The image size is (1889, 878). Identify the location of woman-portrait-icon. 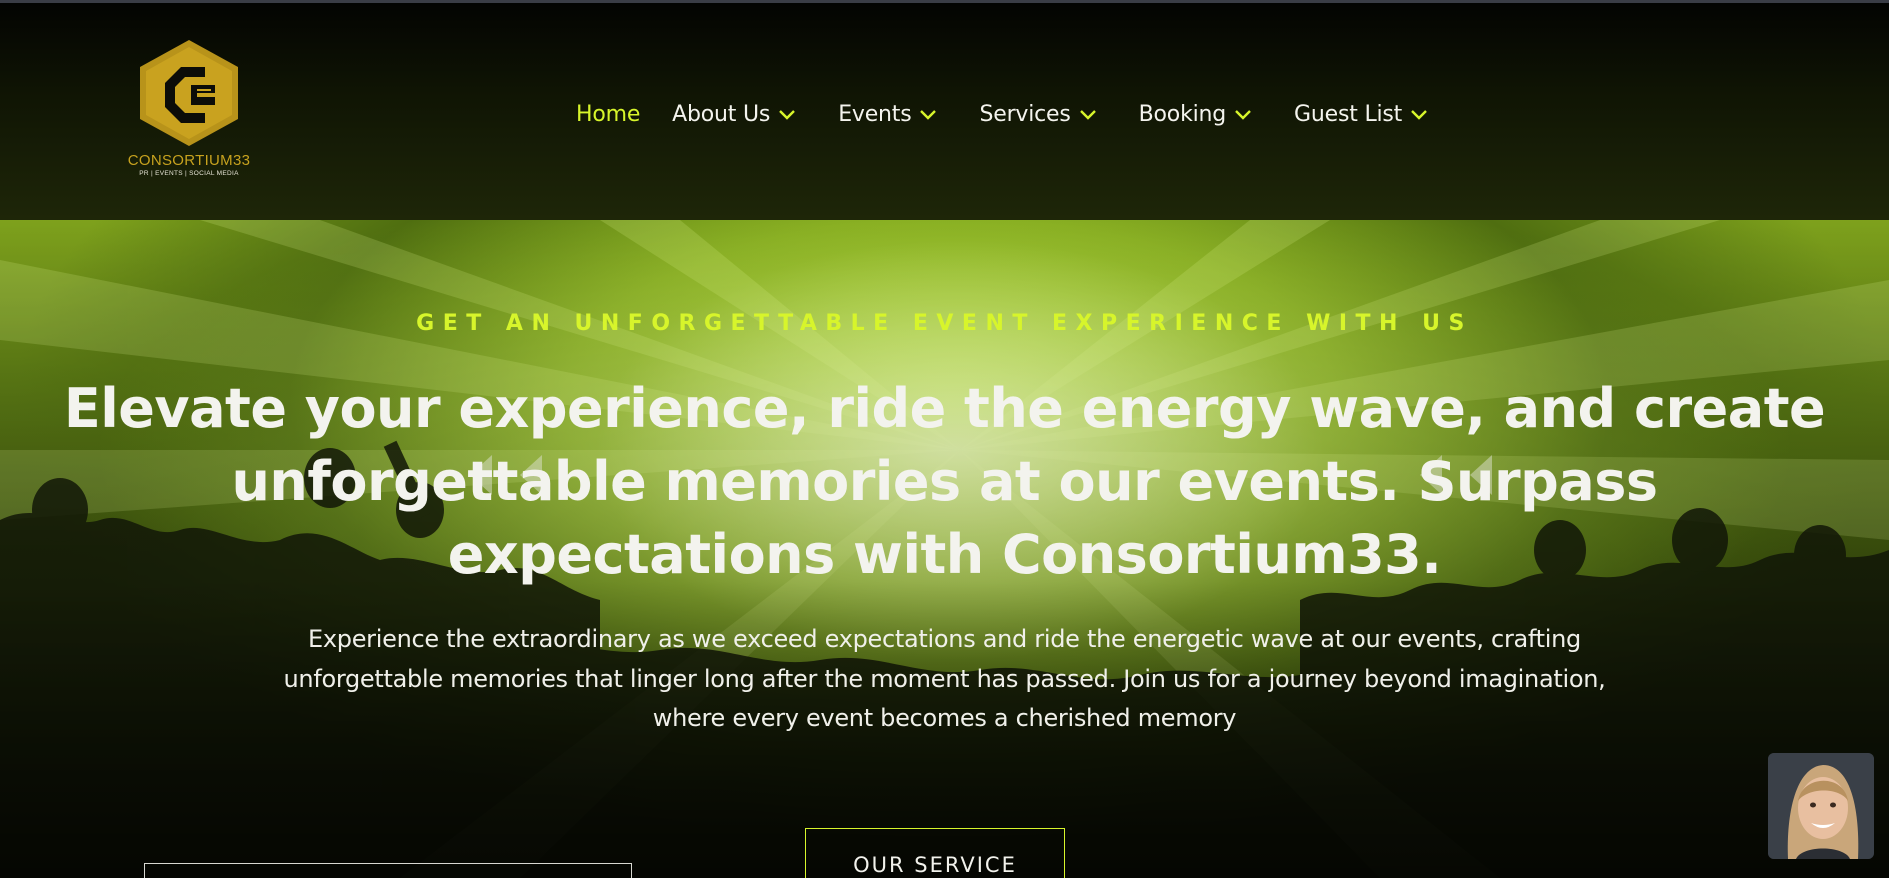
(1821, 806).